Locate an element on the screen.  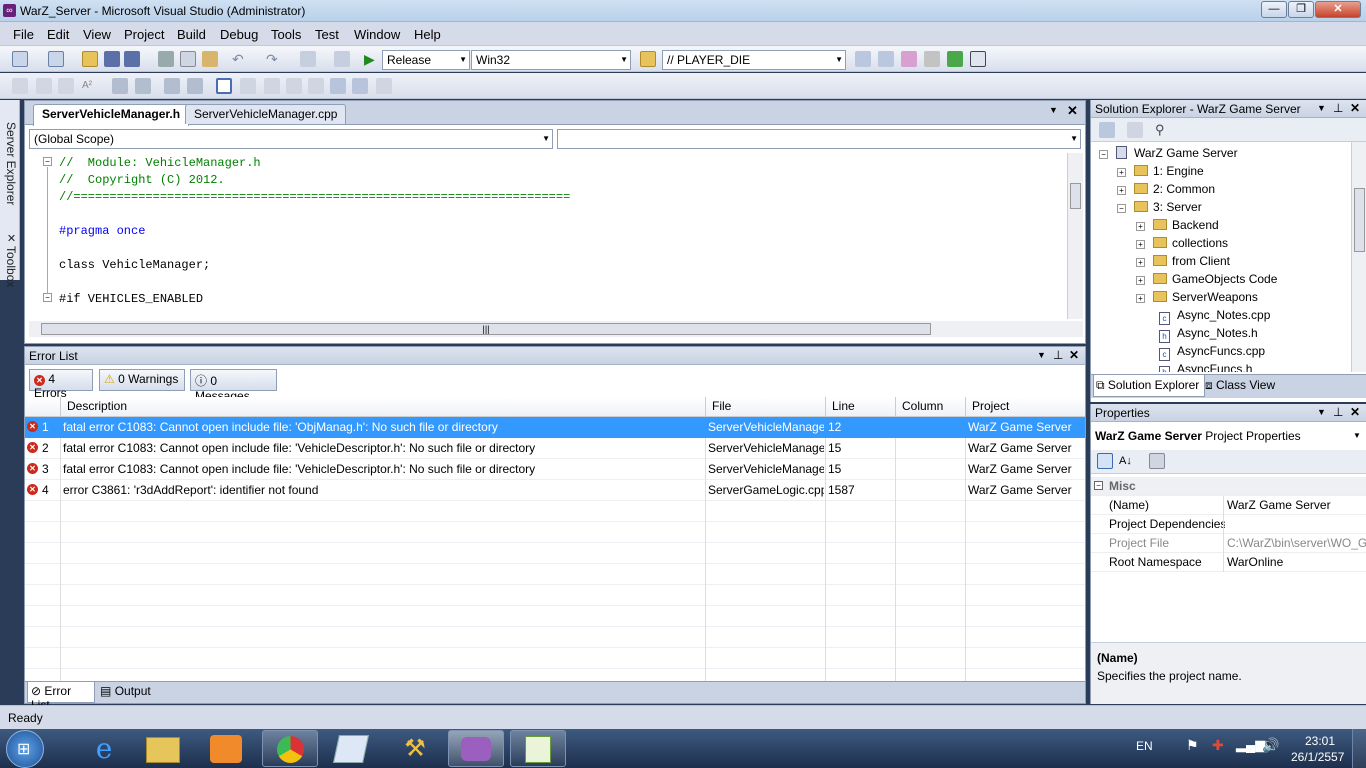
tree-node-common: +2: Common is located at coordinates (1166, 189).